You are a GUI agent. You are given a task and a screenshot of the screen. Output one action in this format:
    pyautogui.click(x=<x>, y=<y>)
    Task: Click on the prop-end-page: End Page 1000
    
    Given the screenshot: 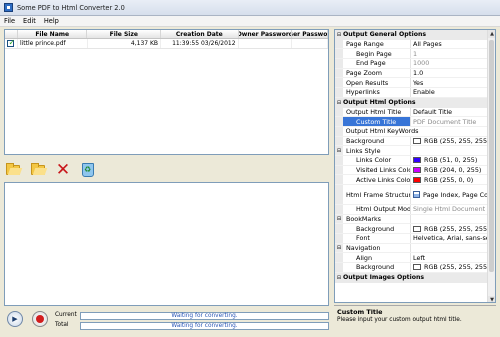 What is the action you would take?
    pyautogui.click(x=411, y=64)
    